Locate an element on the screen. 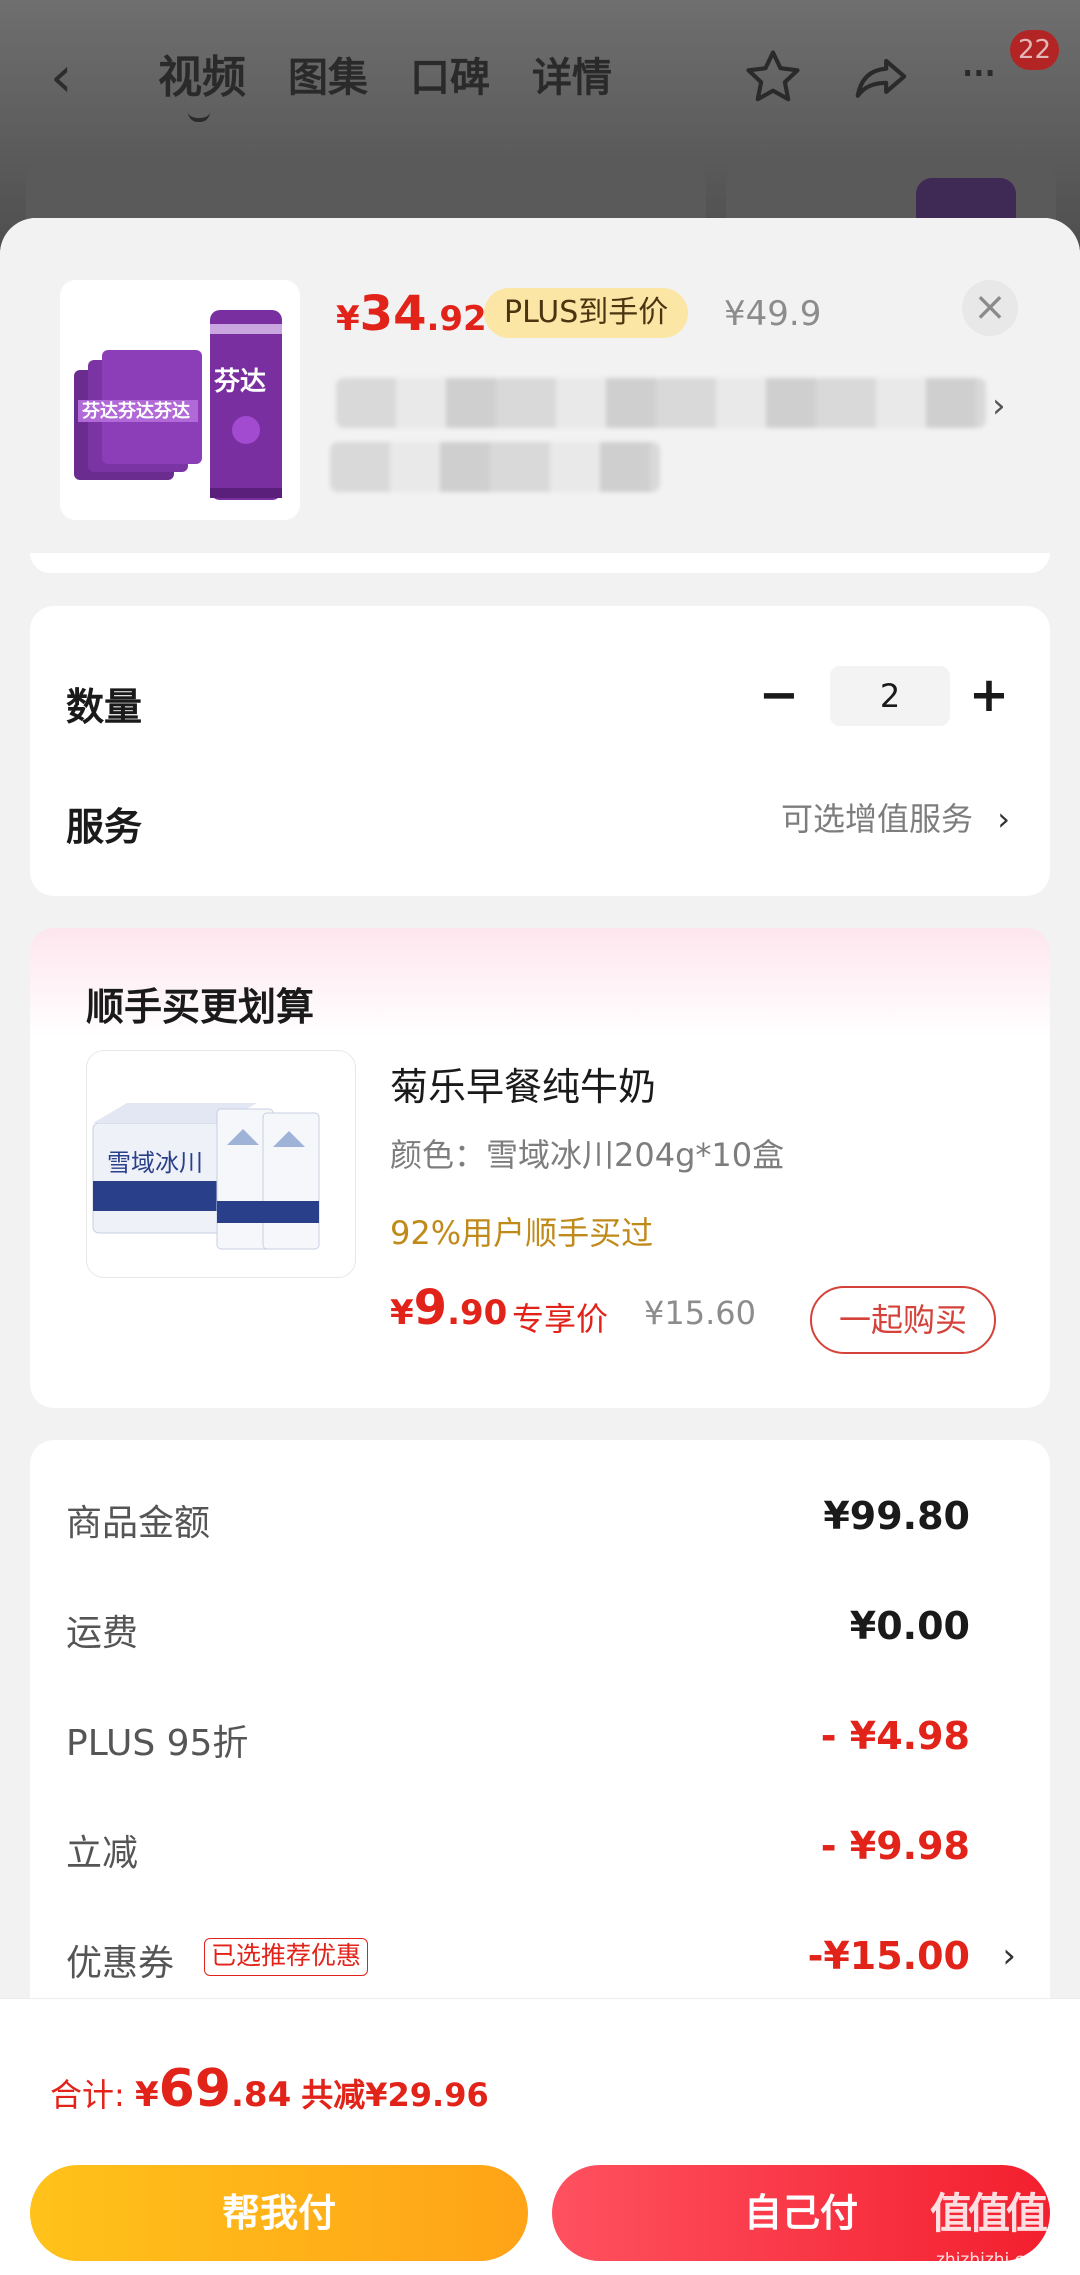 The image size is (1080, 2275). bundle-original-price: ¥15.60 is located at coordinates (700, 1313).